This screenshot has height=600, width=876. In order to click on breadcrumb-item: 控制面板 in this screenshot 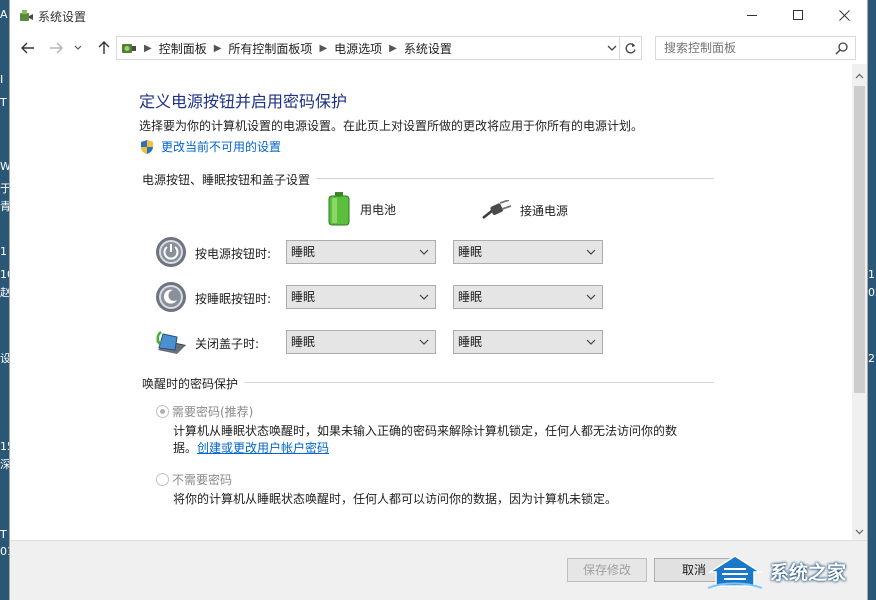, I will do `click(183, 48)`.